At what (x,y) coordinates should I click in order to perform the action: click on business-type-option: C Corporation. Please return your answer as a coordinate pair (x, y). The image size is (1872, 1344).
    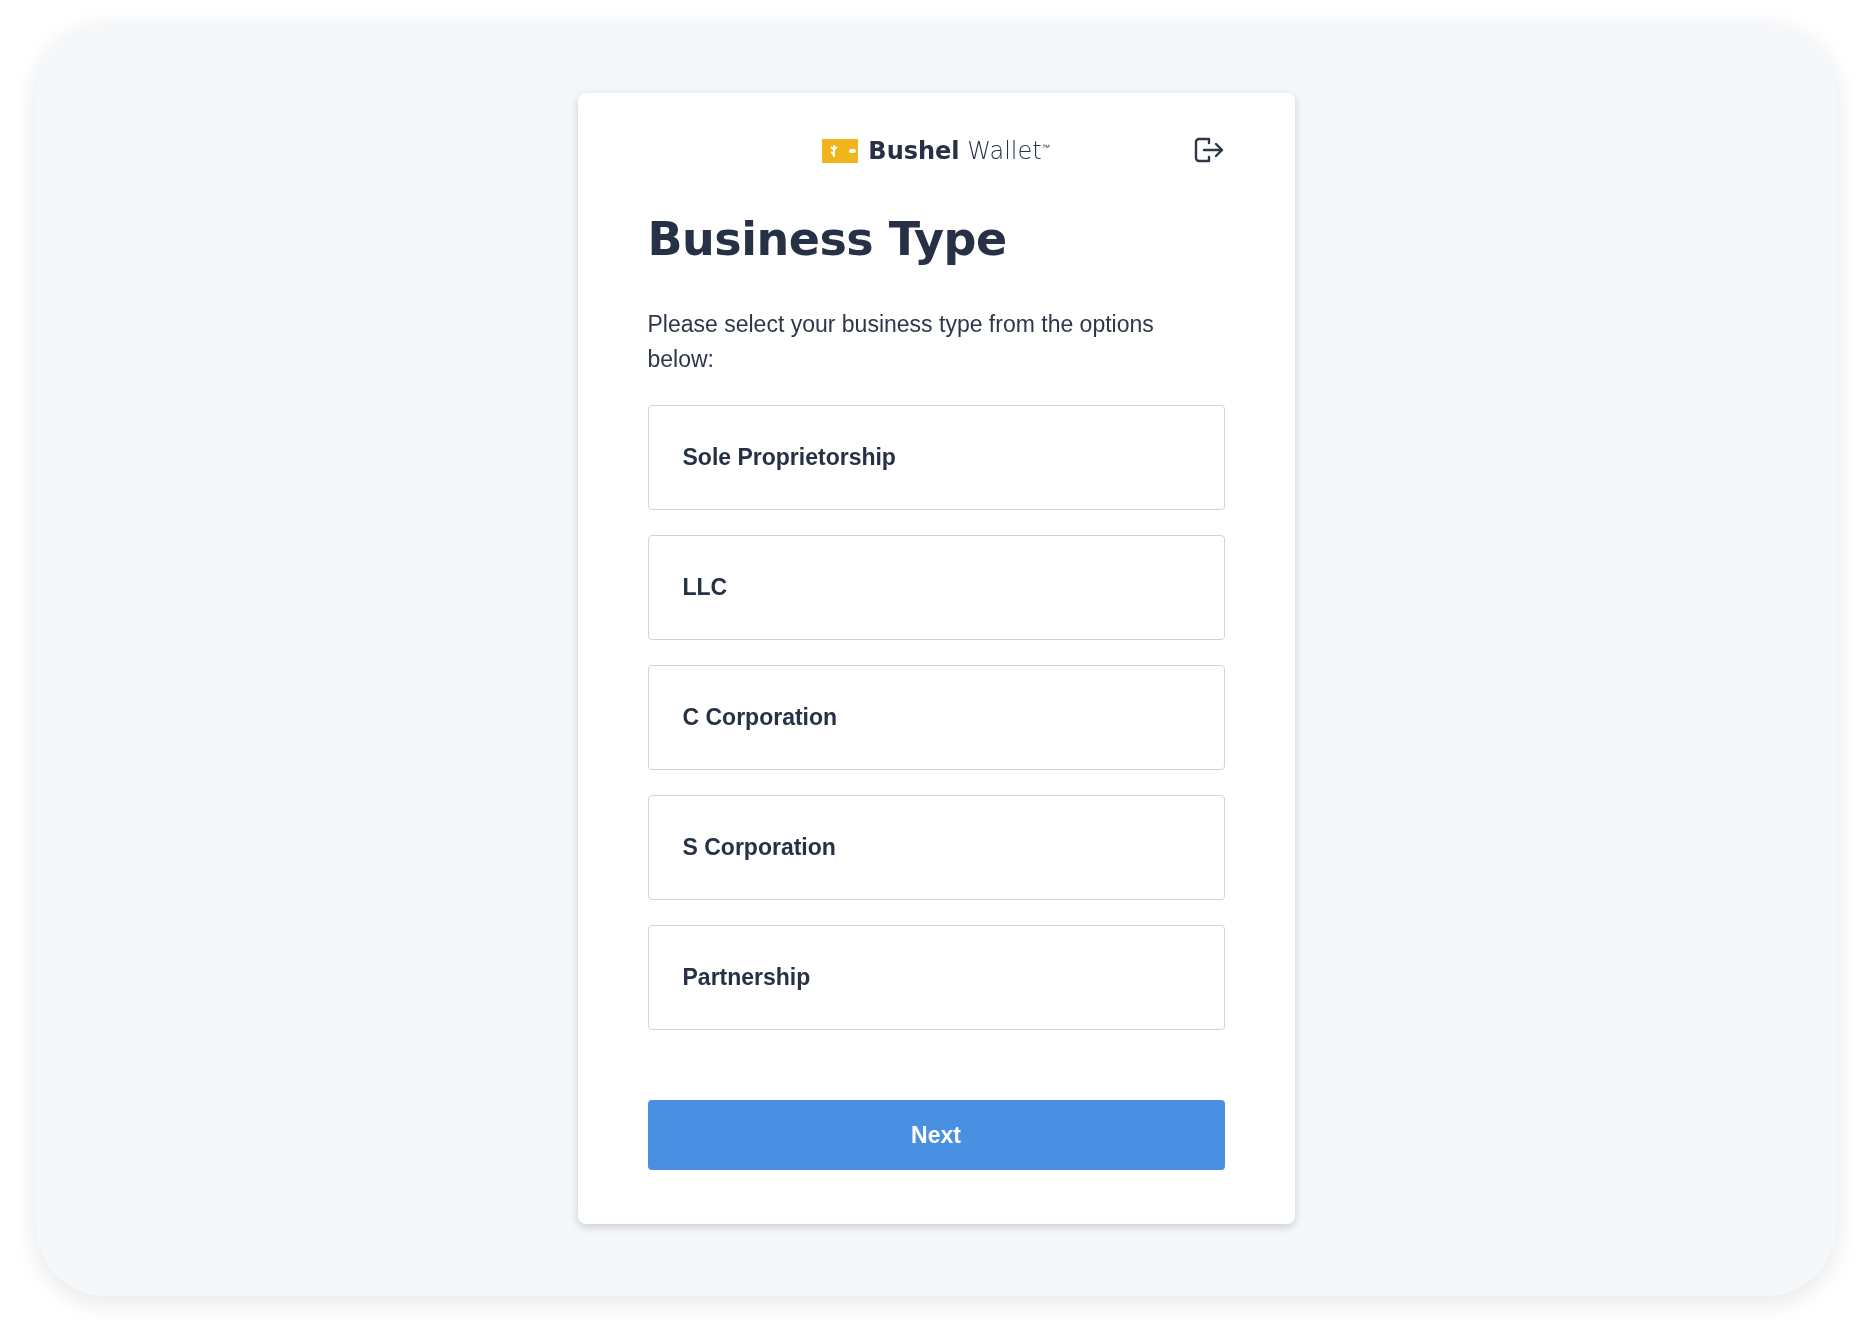
    Looking at the image, I should click on (936, 717).